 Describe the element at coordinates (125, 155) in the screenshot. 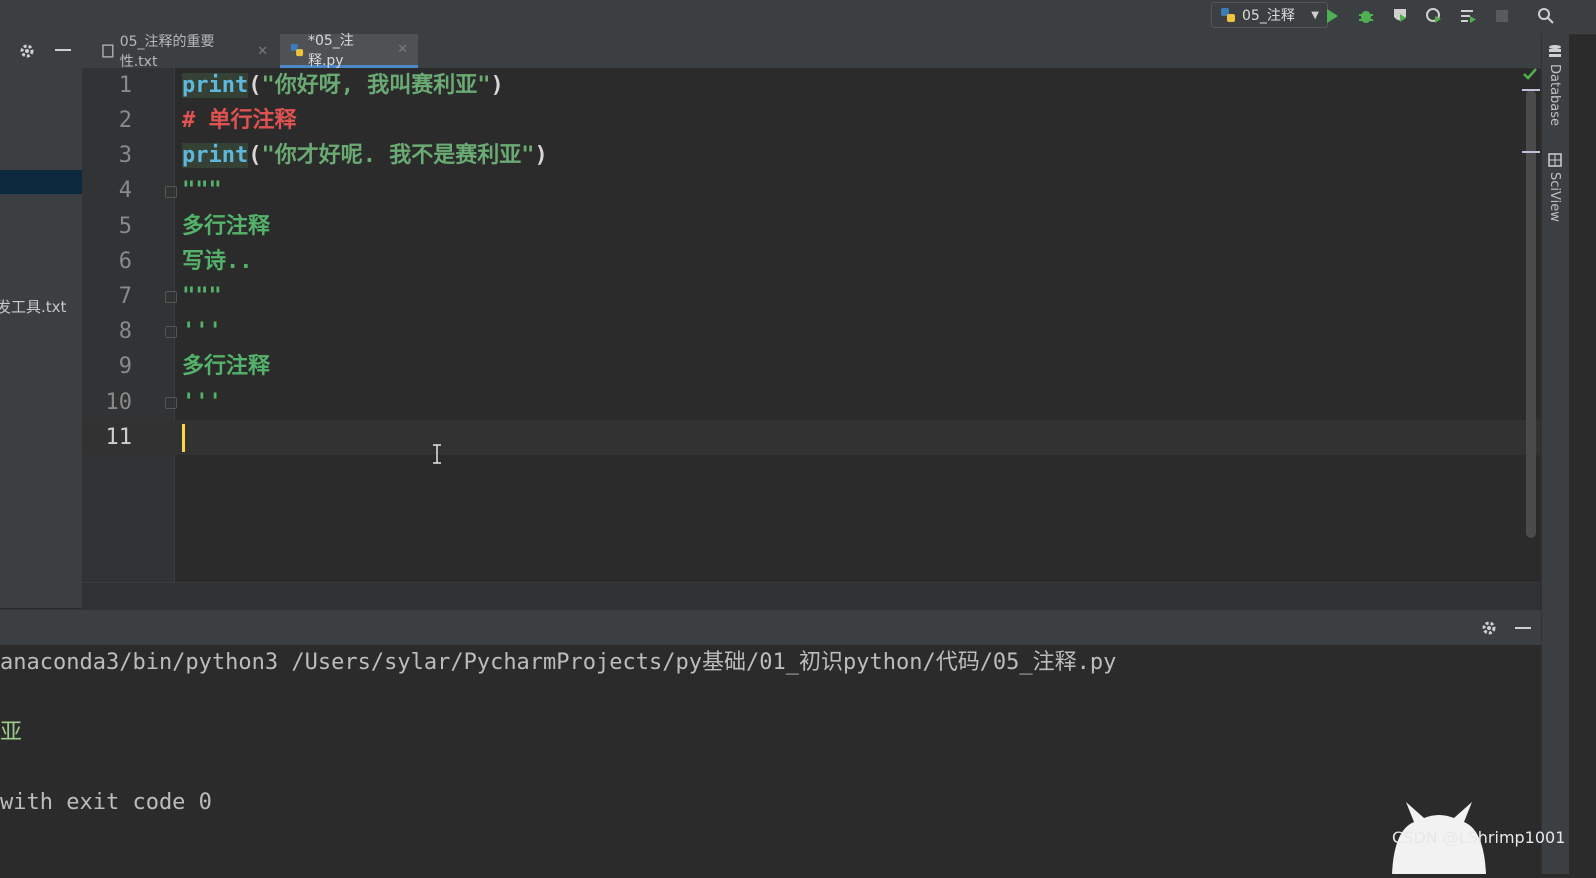

I see `line-number: 3` at that location.